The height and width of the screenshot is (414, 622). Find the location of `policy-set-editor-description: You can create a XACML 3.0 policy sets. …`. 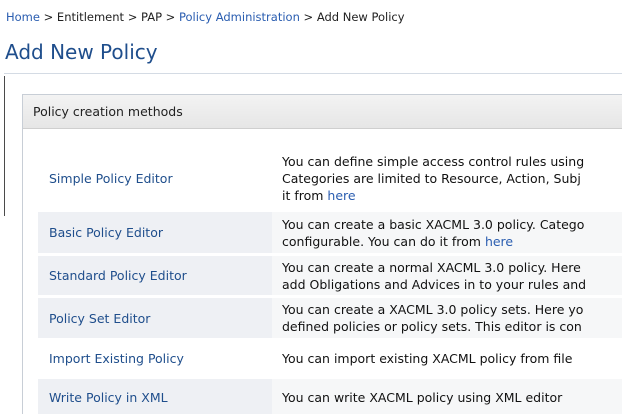

policy-set-editor-description: You can create a XACML 3.0 policy sets. … is located at coordinates (447, 318).